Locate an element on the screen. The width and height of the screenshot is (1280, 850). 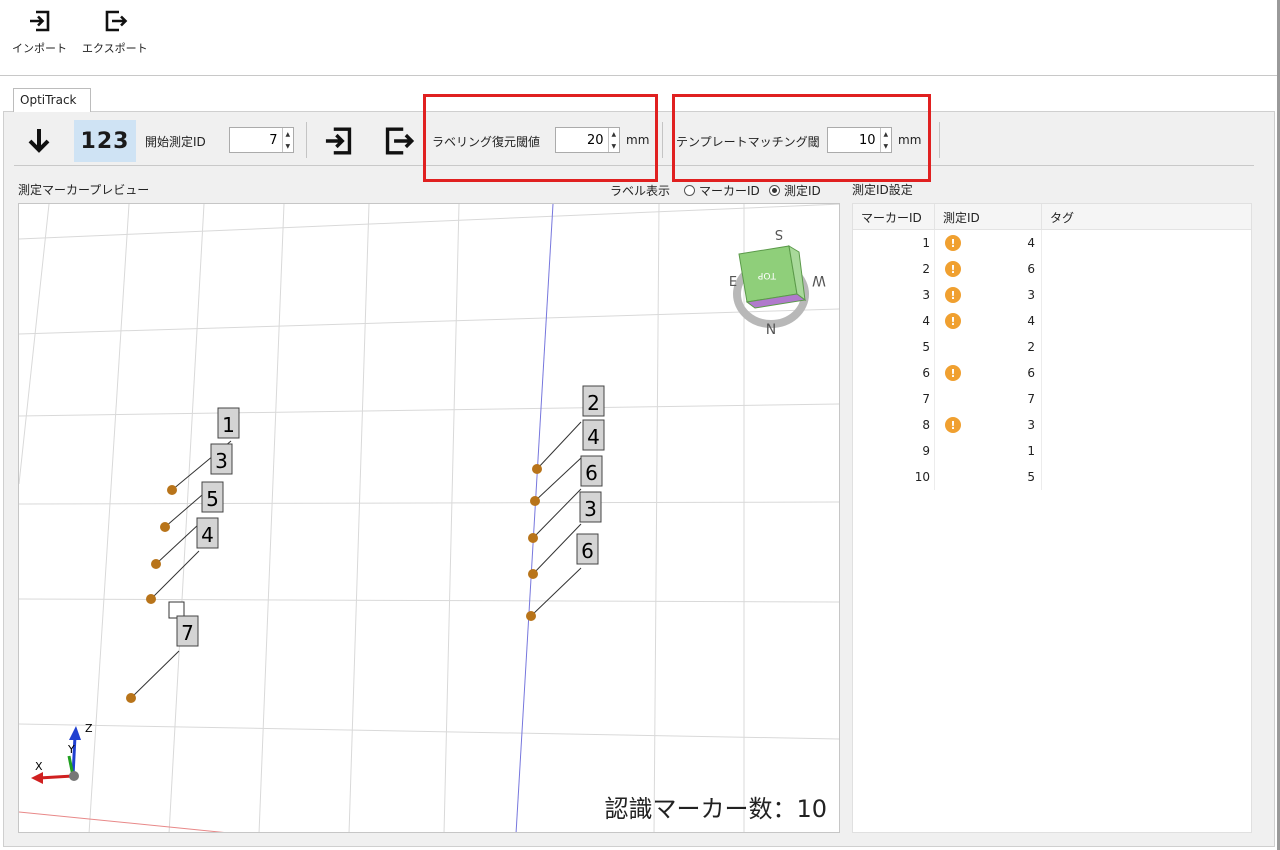
table-row: 3! 3 is located at coordinates (1052, 295).